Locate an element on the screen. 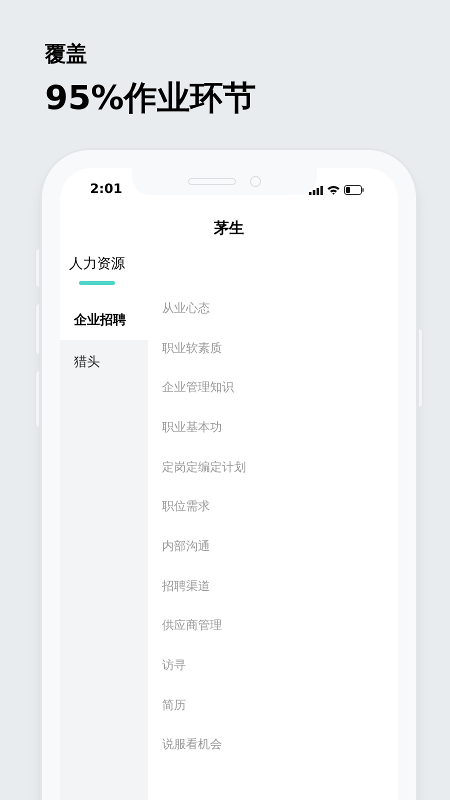 Image resolution: width=450 pixels, height=800 pixels. topic-item: 招聘渠道 is located at coordinates (186, 585).